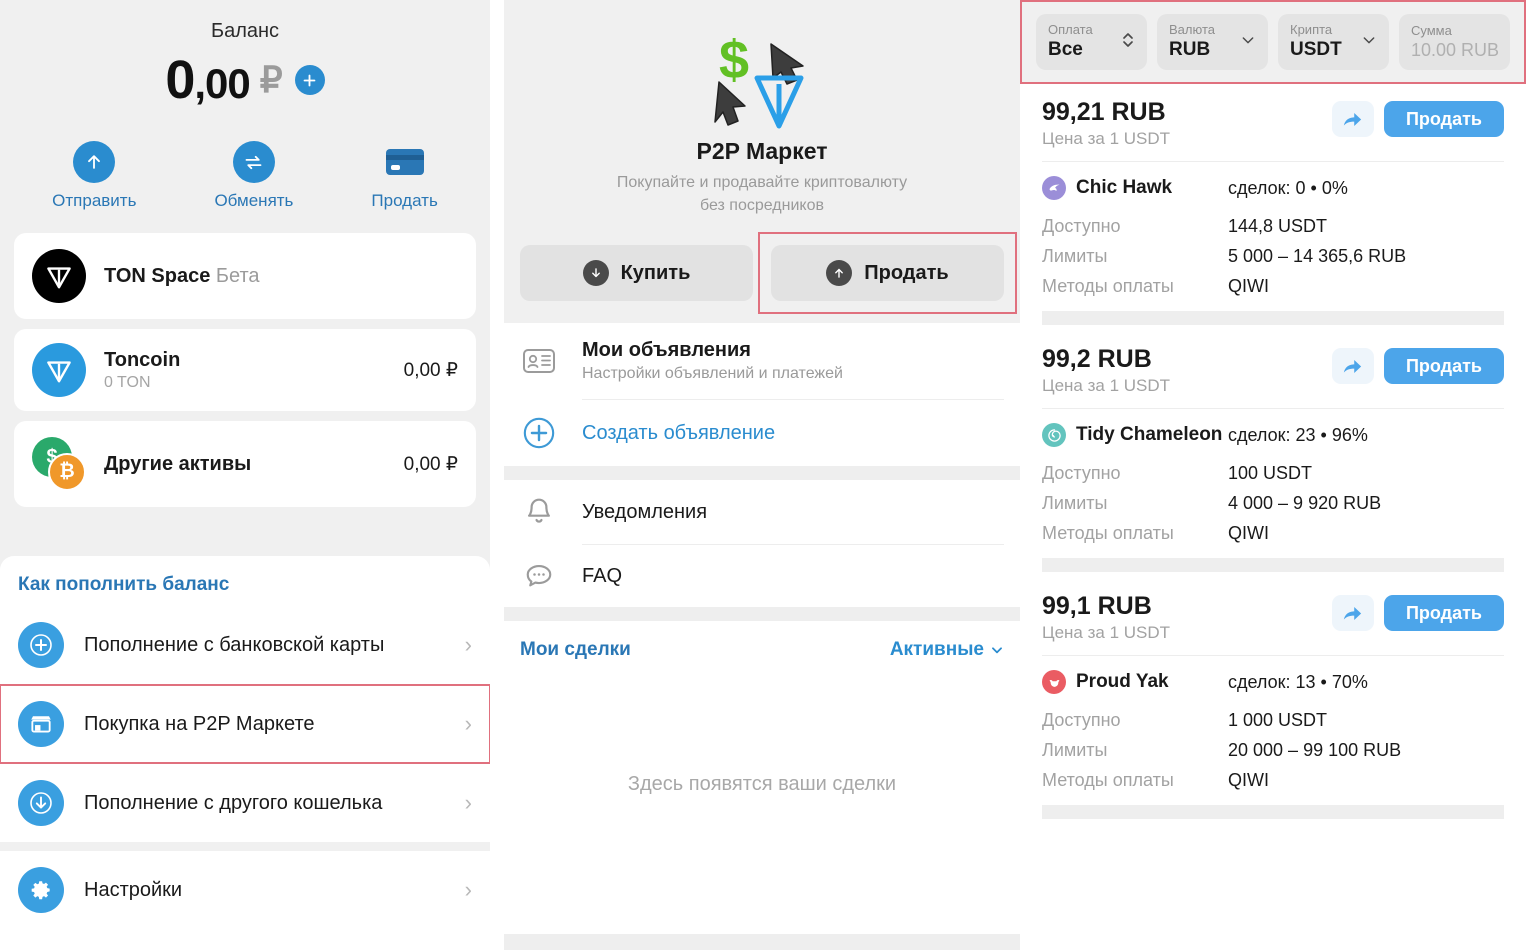  What do you see at coordinates (1075, 750) in the screenshot?
I see `limits-label: Лимиты` at bounding box center [1075, 750].